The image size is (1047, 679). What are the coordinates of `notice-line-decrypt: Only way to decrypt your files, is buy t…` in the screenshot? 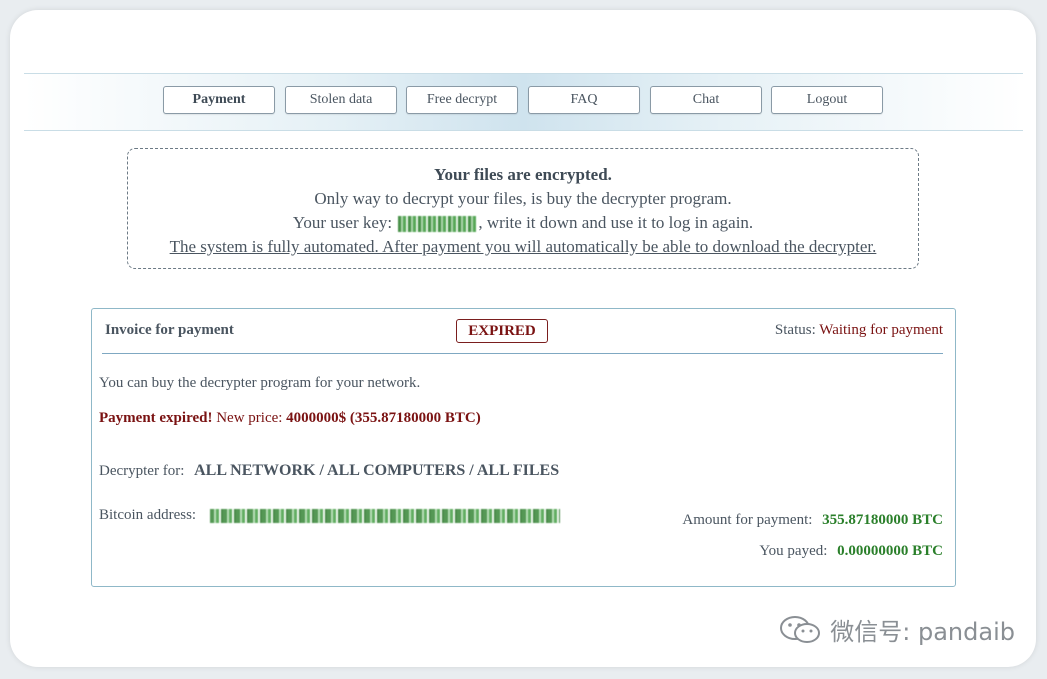 It's located at (523, 198).